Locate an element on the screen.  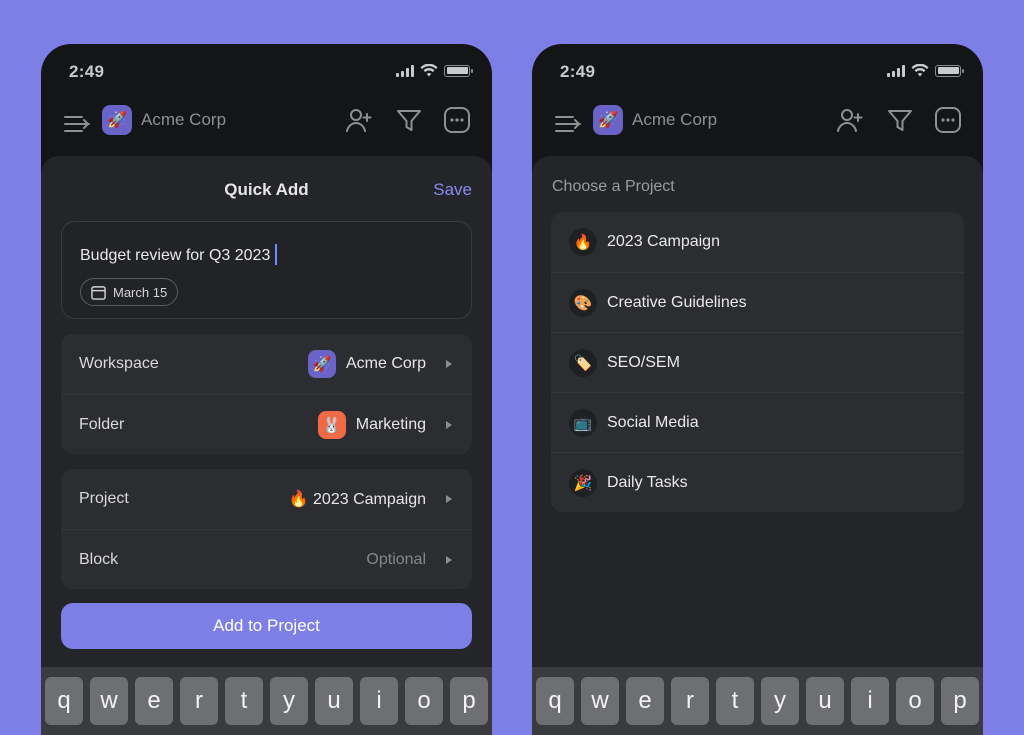
fire-icon: 🔥 is located at coordinates (583, 242).